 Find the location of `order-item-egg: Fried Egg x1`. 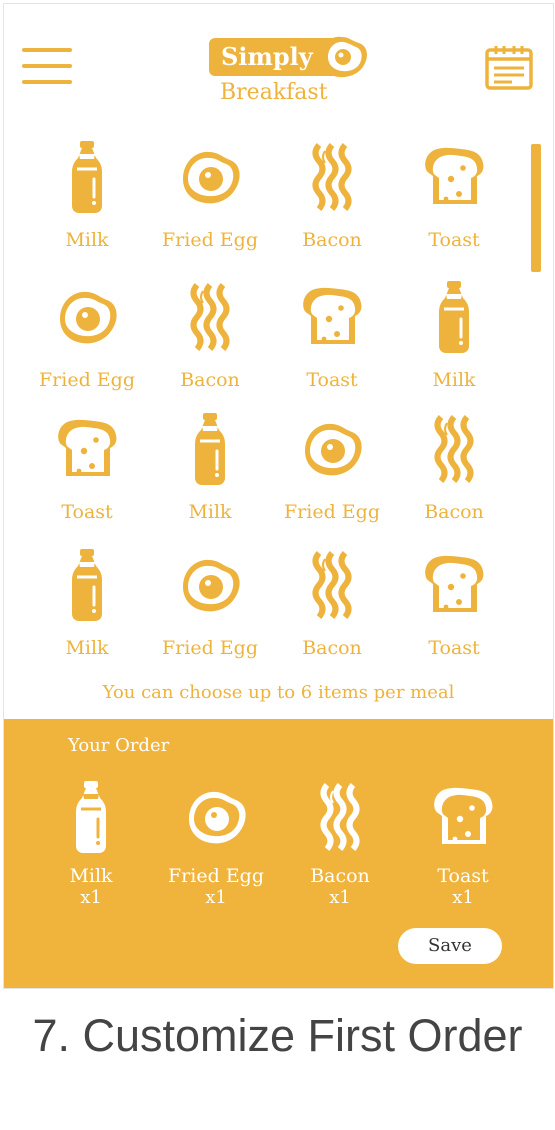

order-item-egg: Fried Egg x1 is located at coordinates (216, 843).